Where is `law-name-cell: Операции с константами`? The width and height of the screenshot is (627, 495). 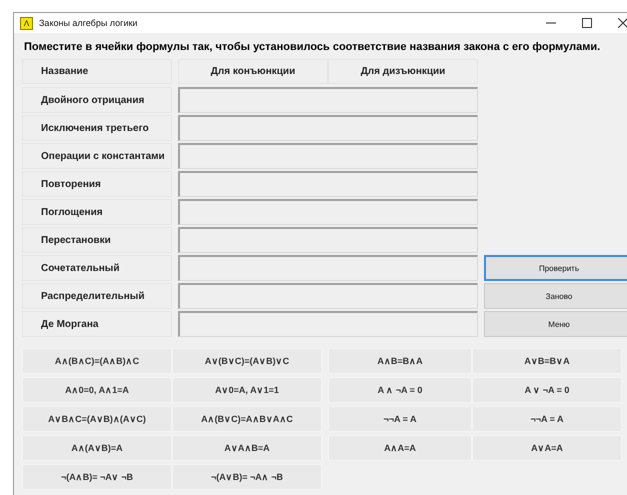 law-name-cell: Операции с константами is located at coordinates (97, 156).